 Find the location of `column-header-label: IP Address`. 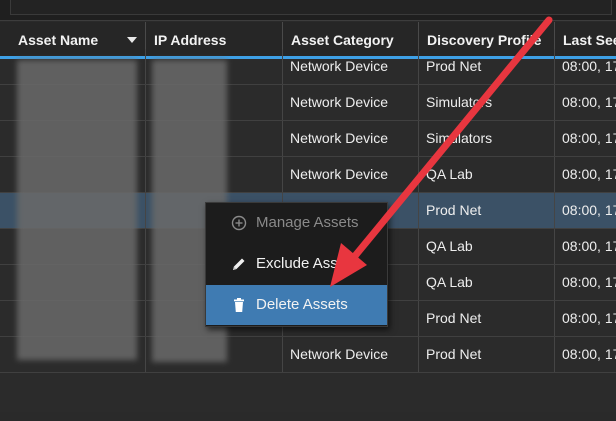

column-header-label: IP Address is located at coordinates (190, 40).